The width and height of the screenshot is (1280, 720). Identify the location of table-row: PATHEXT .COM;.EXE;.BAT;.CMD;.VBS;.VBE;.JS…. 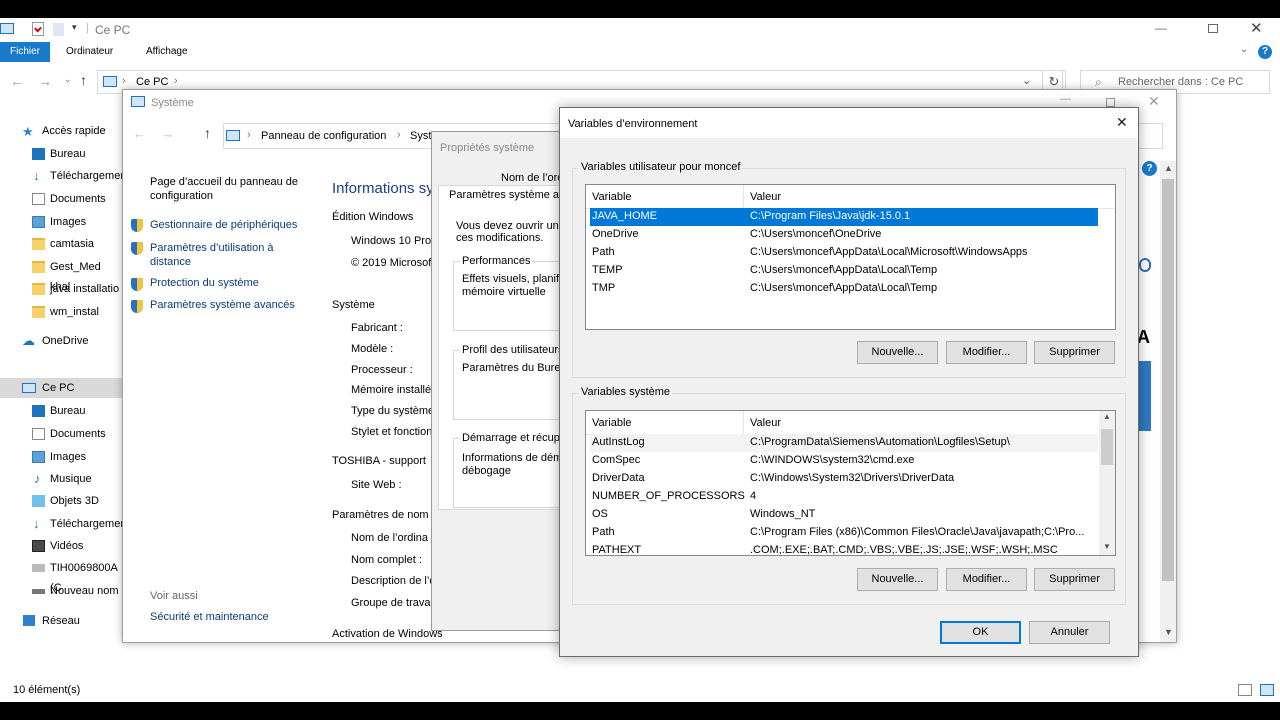
(844, 548).